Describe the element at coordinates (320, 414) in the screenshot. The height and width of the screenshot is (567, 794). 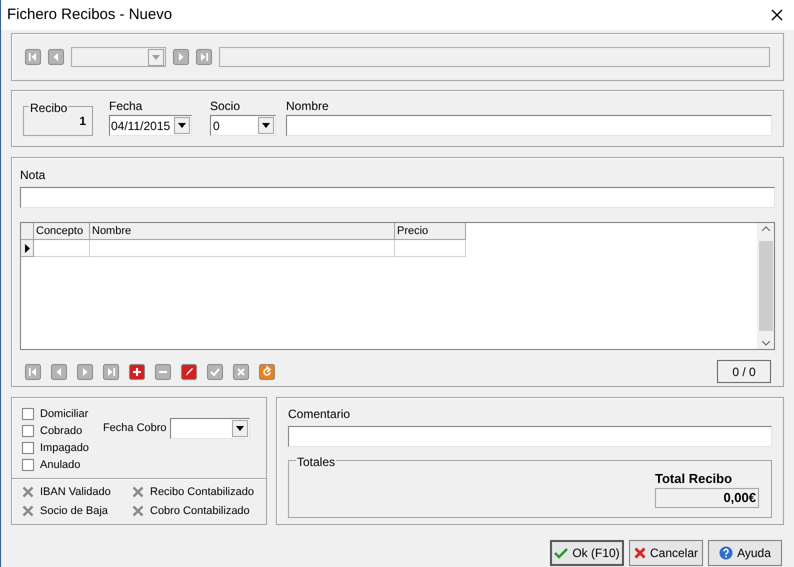
I see `comentario-label: Comentario` at that location.